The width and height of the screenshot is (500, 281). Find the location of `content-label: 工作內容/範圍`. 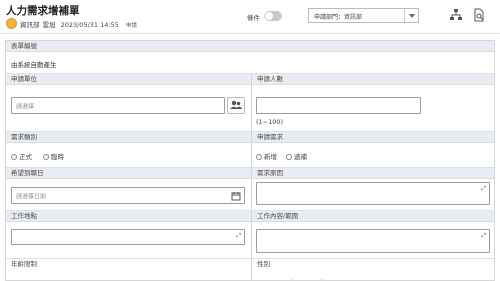

content-label: 工作內容/範圍 is located at coordinates (372, 216).